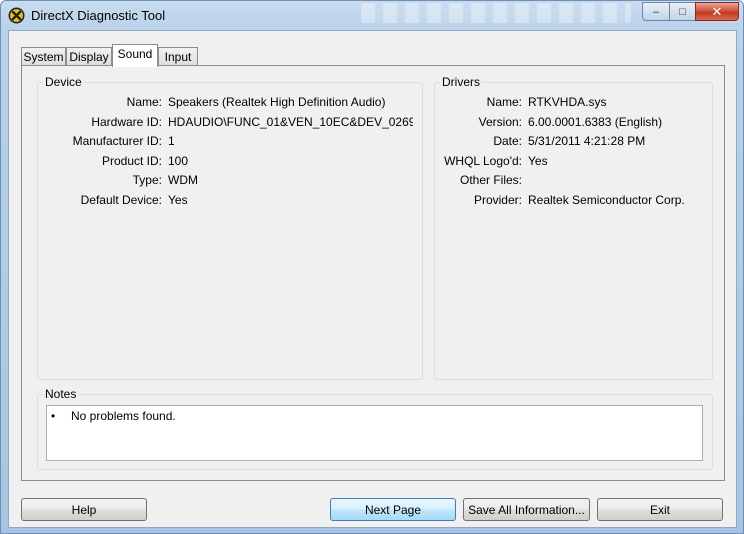  I want to click on field-label: Other Files:, so click(490, 180).